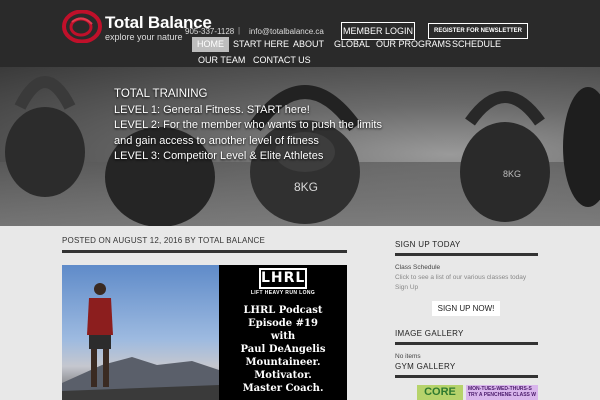 This screenshot has width=600, height=400. I want to click on podcast-line: Paul DeAngelis, so click(283, 349).